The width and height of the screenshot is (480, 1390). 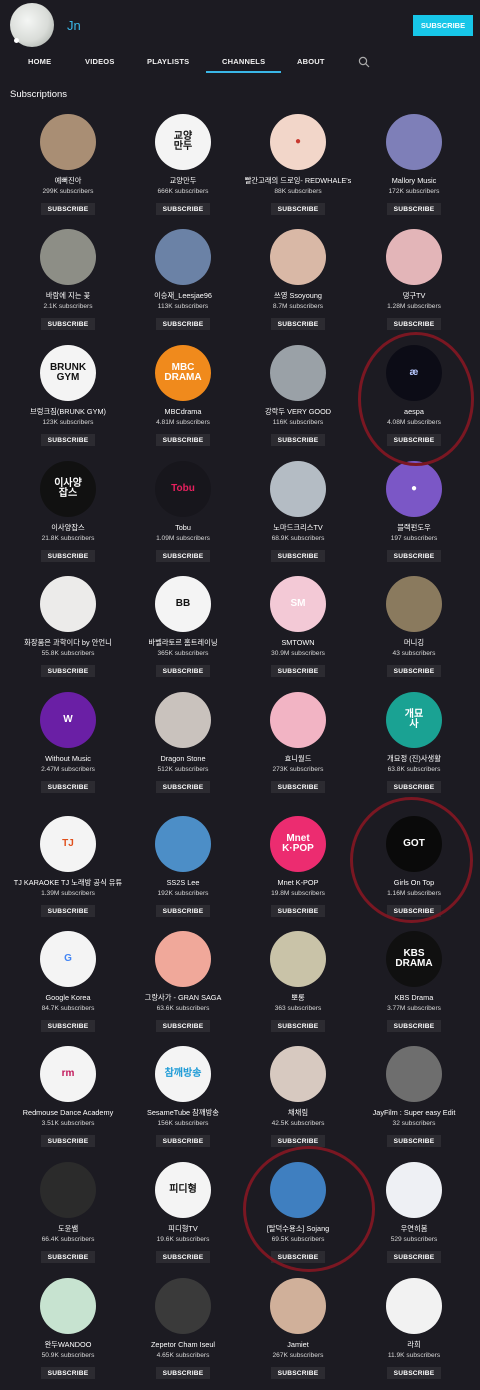 What do you see at coordinates (183, 1190) in the screenshot?
I see `pd-hyung-logo-icon: 피디형` at bounding box center [183, 1190].